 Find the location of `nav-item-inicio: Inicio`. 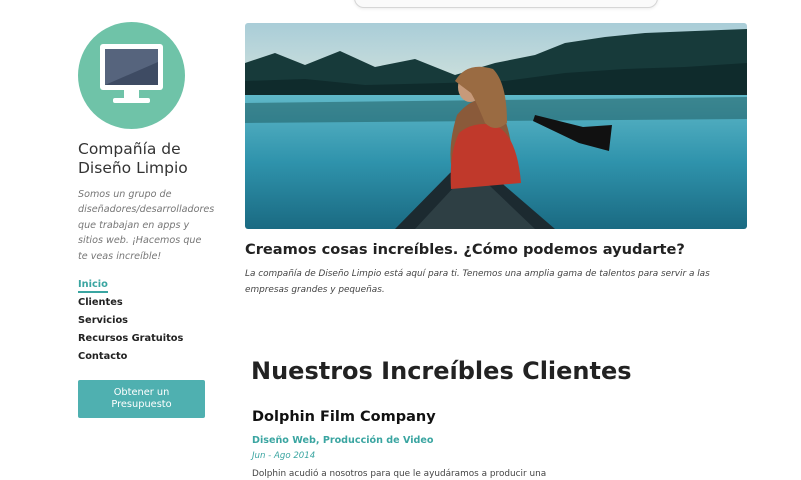

nav-item-inicio: Inicio is located at coordinates (143, 287).